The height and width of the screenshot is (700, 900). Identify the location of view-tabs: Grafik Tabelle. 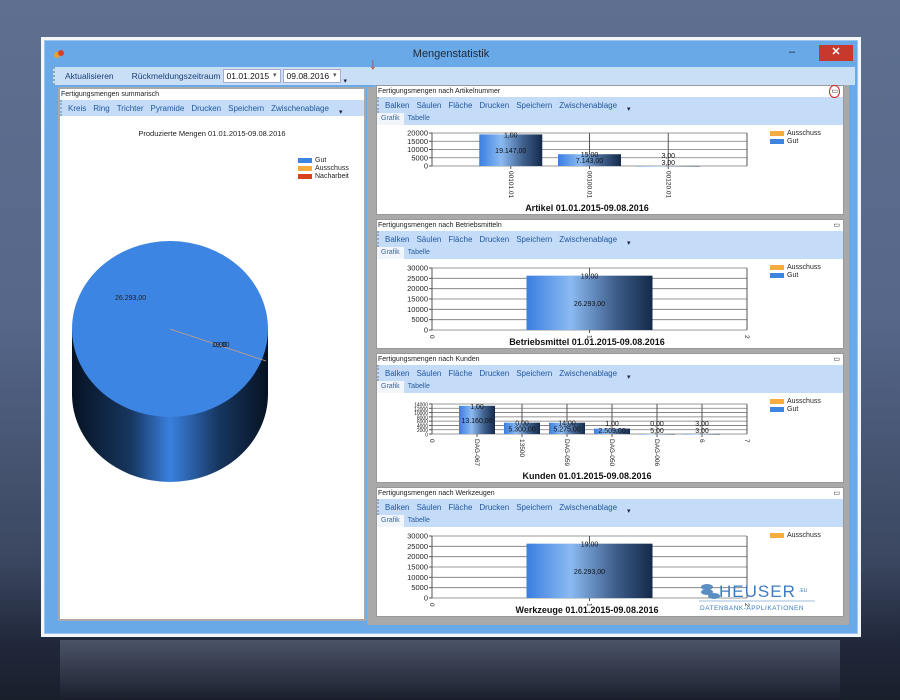
(610, 521).